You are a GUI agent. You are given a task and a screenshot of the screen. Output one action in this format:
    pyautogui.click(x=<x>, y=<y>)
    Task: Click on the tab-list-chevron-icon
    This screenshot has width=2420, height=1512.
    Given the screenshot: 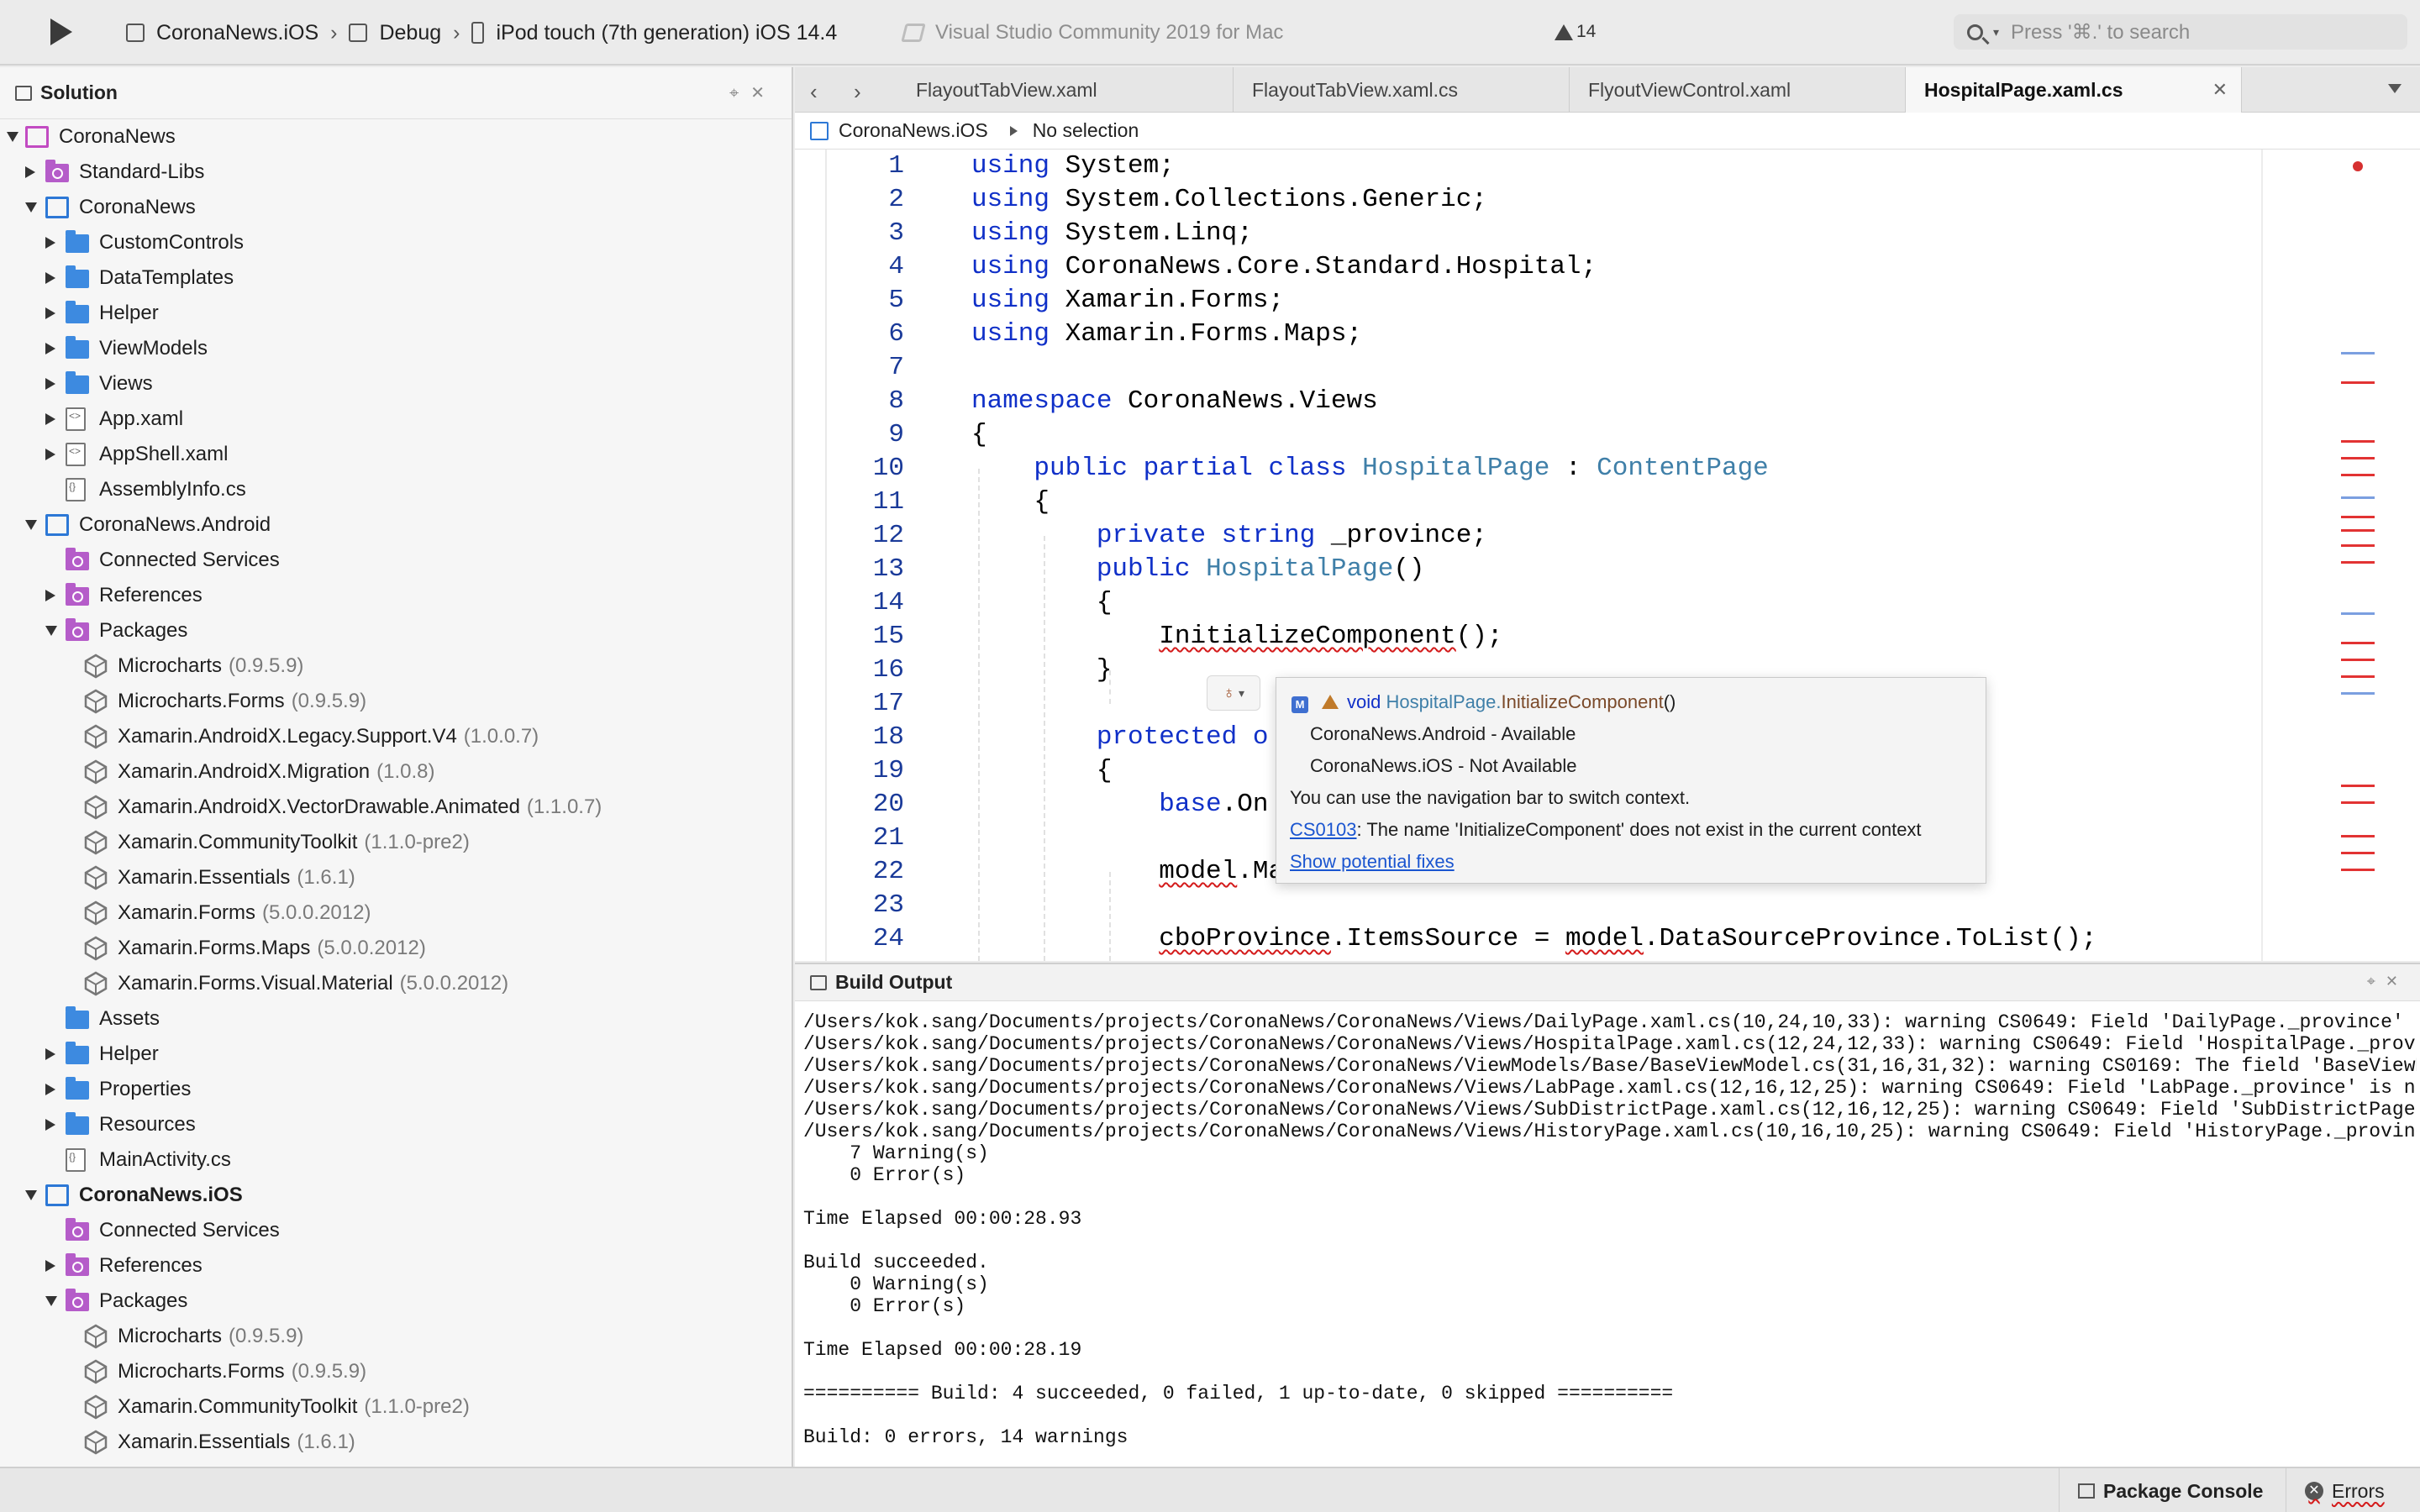 What is the action you would take?
    pyautogui.click(x=2395, y=88)
    